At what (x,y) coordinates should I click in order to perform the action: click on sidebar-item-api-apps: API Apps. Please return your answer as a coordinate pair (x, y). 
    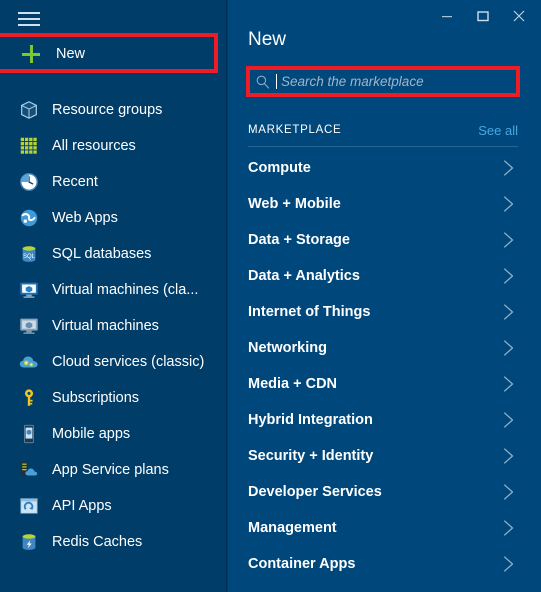
    Looking at the image, I should click on (113, 506).